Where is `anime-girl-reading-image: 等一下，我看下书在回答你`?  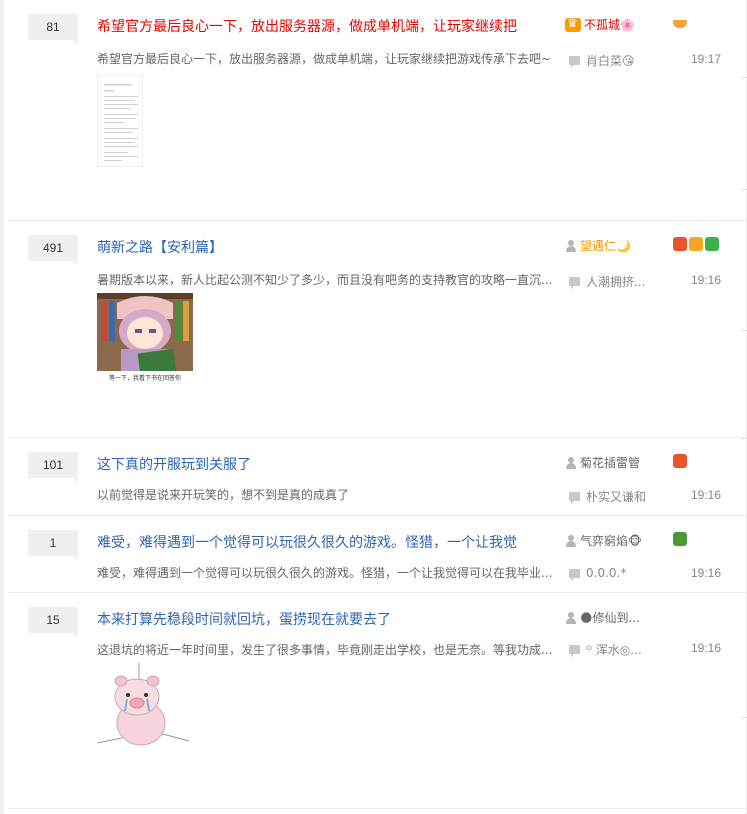
anime-girl-reading-image: 等一下，我看下书在回答你 is located at coordinates (145, 338).